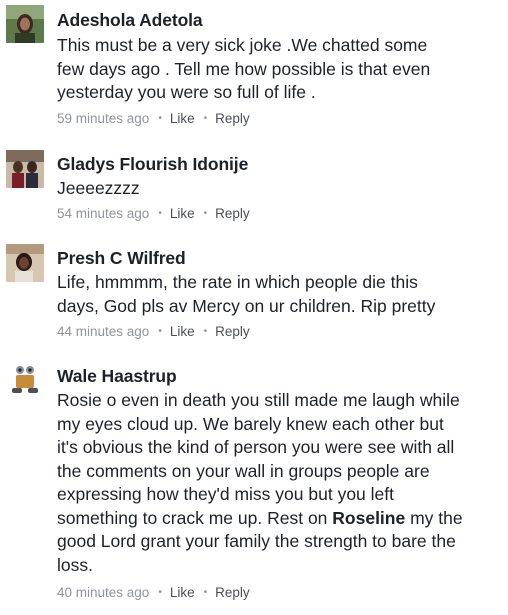 The width and height of the screenshot is (508, 615). I want to click on commenter-name: Adeshola Adetola, so click(130, 20).